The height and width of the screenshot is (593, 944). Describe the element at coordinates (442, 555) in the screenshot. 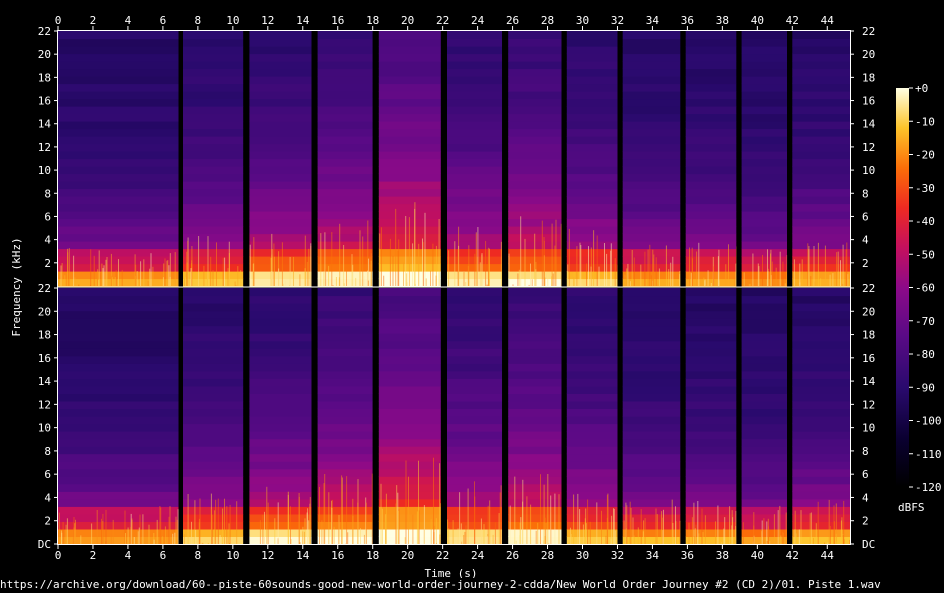

I see `x-tick-label-bottom: 22` at that location.